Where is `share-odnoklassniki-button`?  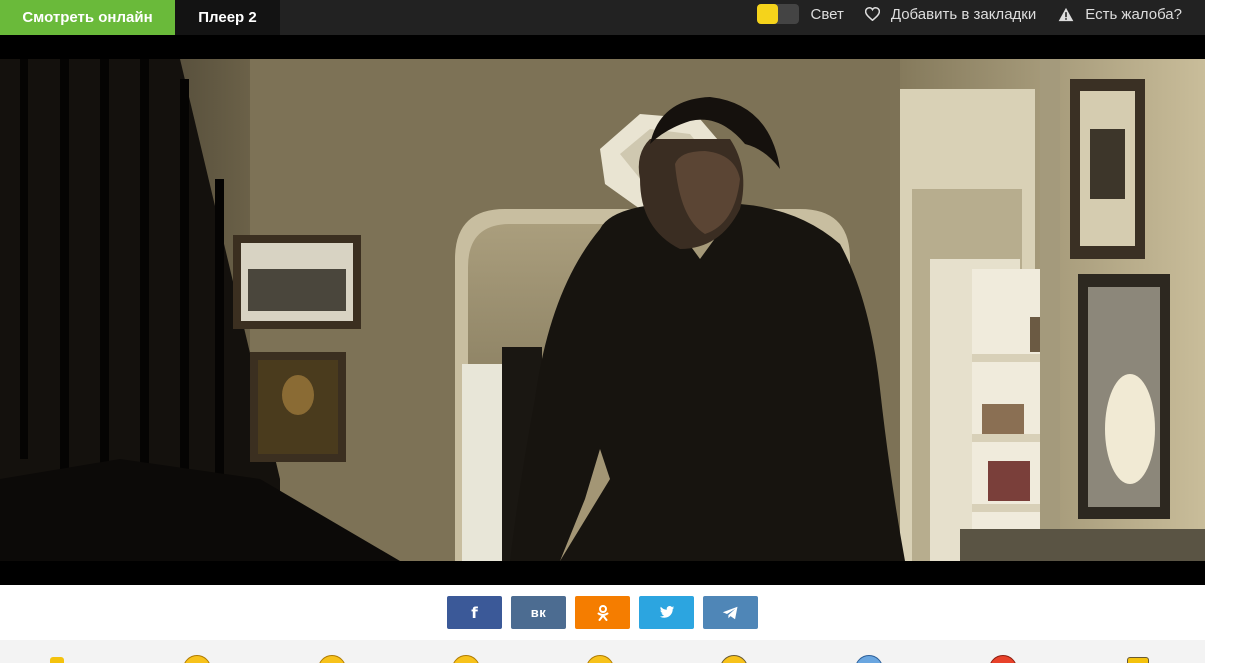 share-odnoklassniki-button is located at coordinates (602, 612).